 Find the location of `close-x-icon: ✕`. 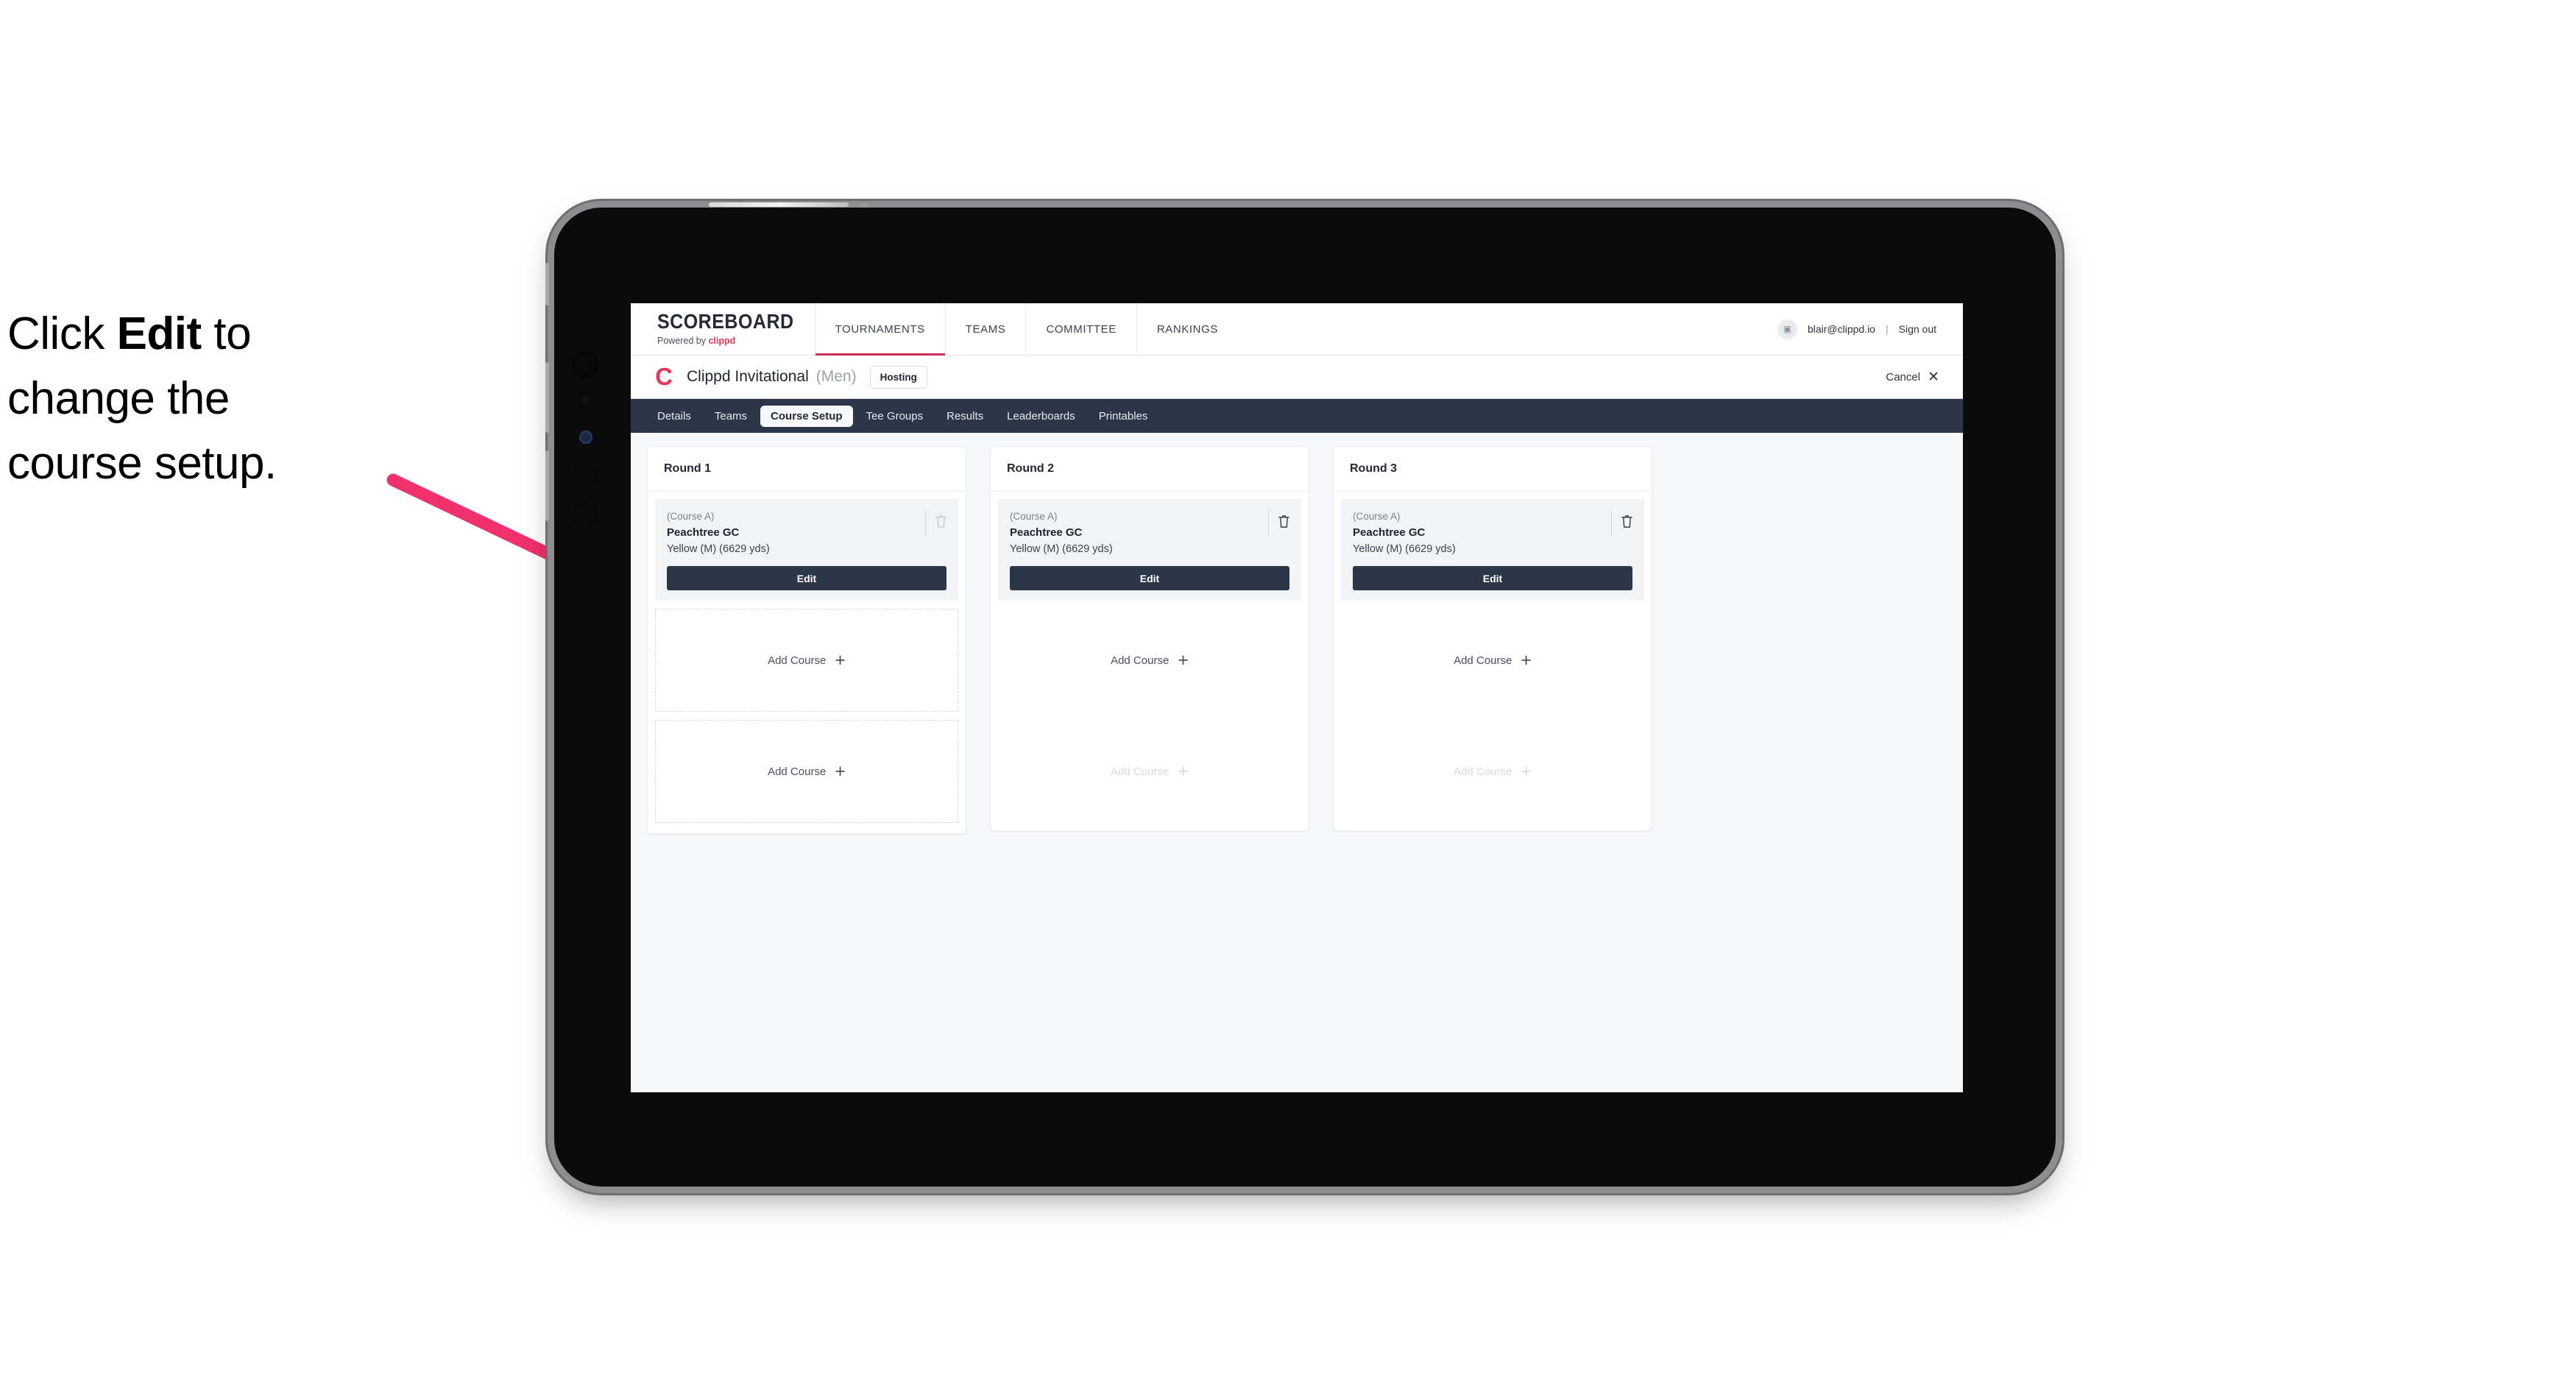

close-x-icon: ✕ is located at coordinates (1933, 377).